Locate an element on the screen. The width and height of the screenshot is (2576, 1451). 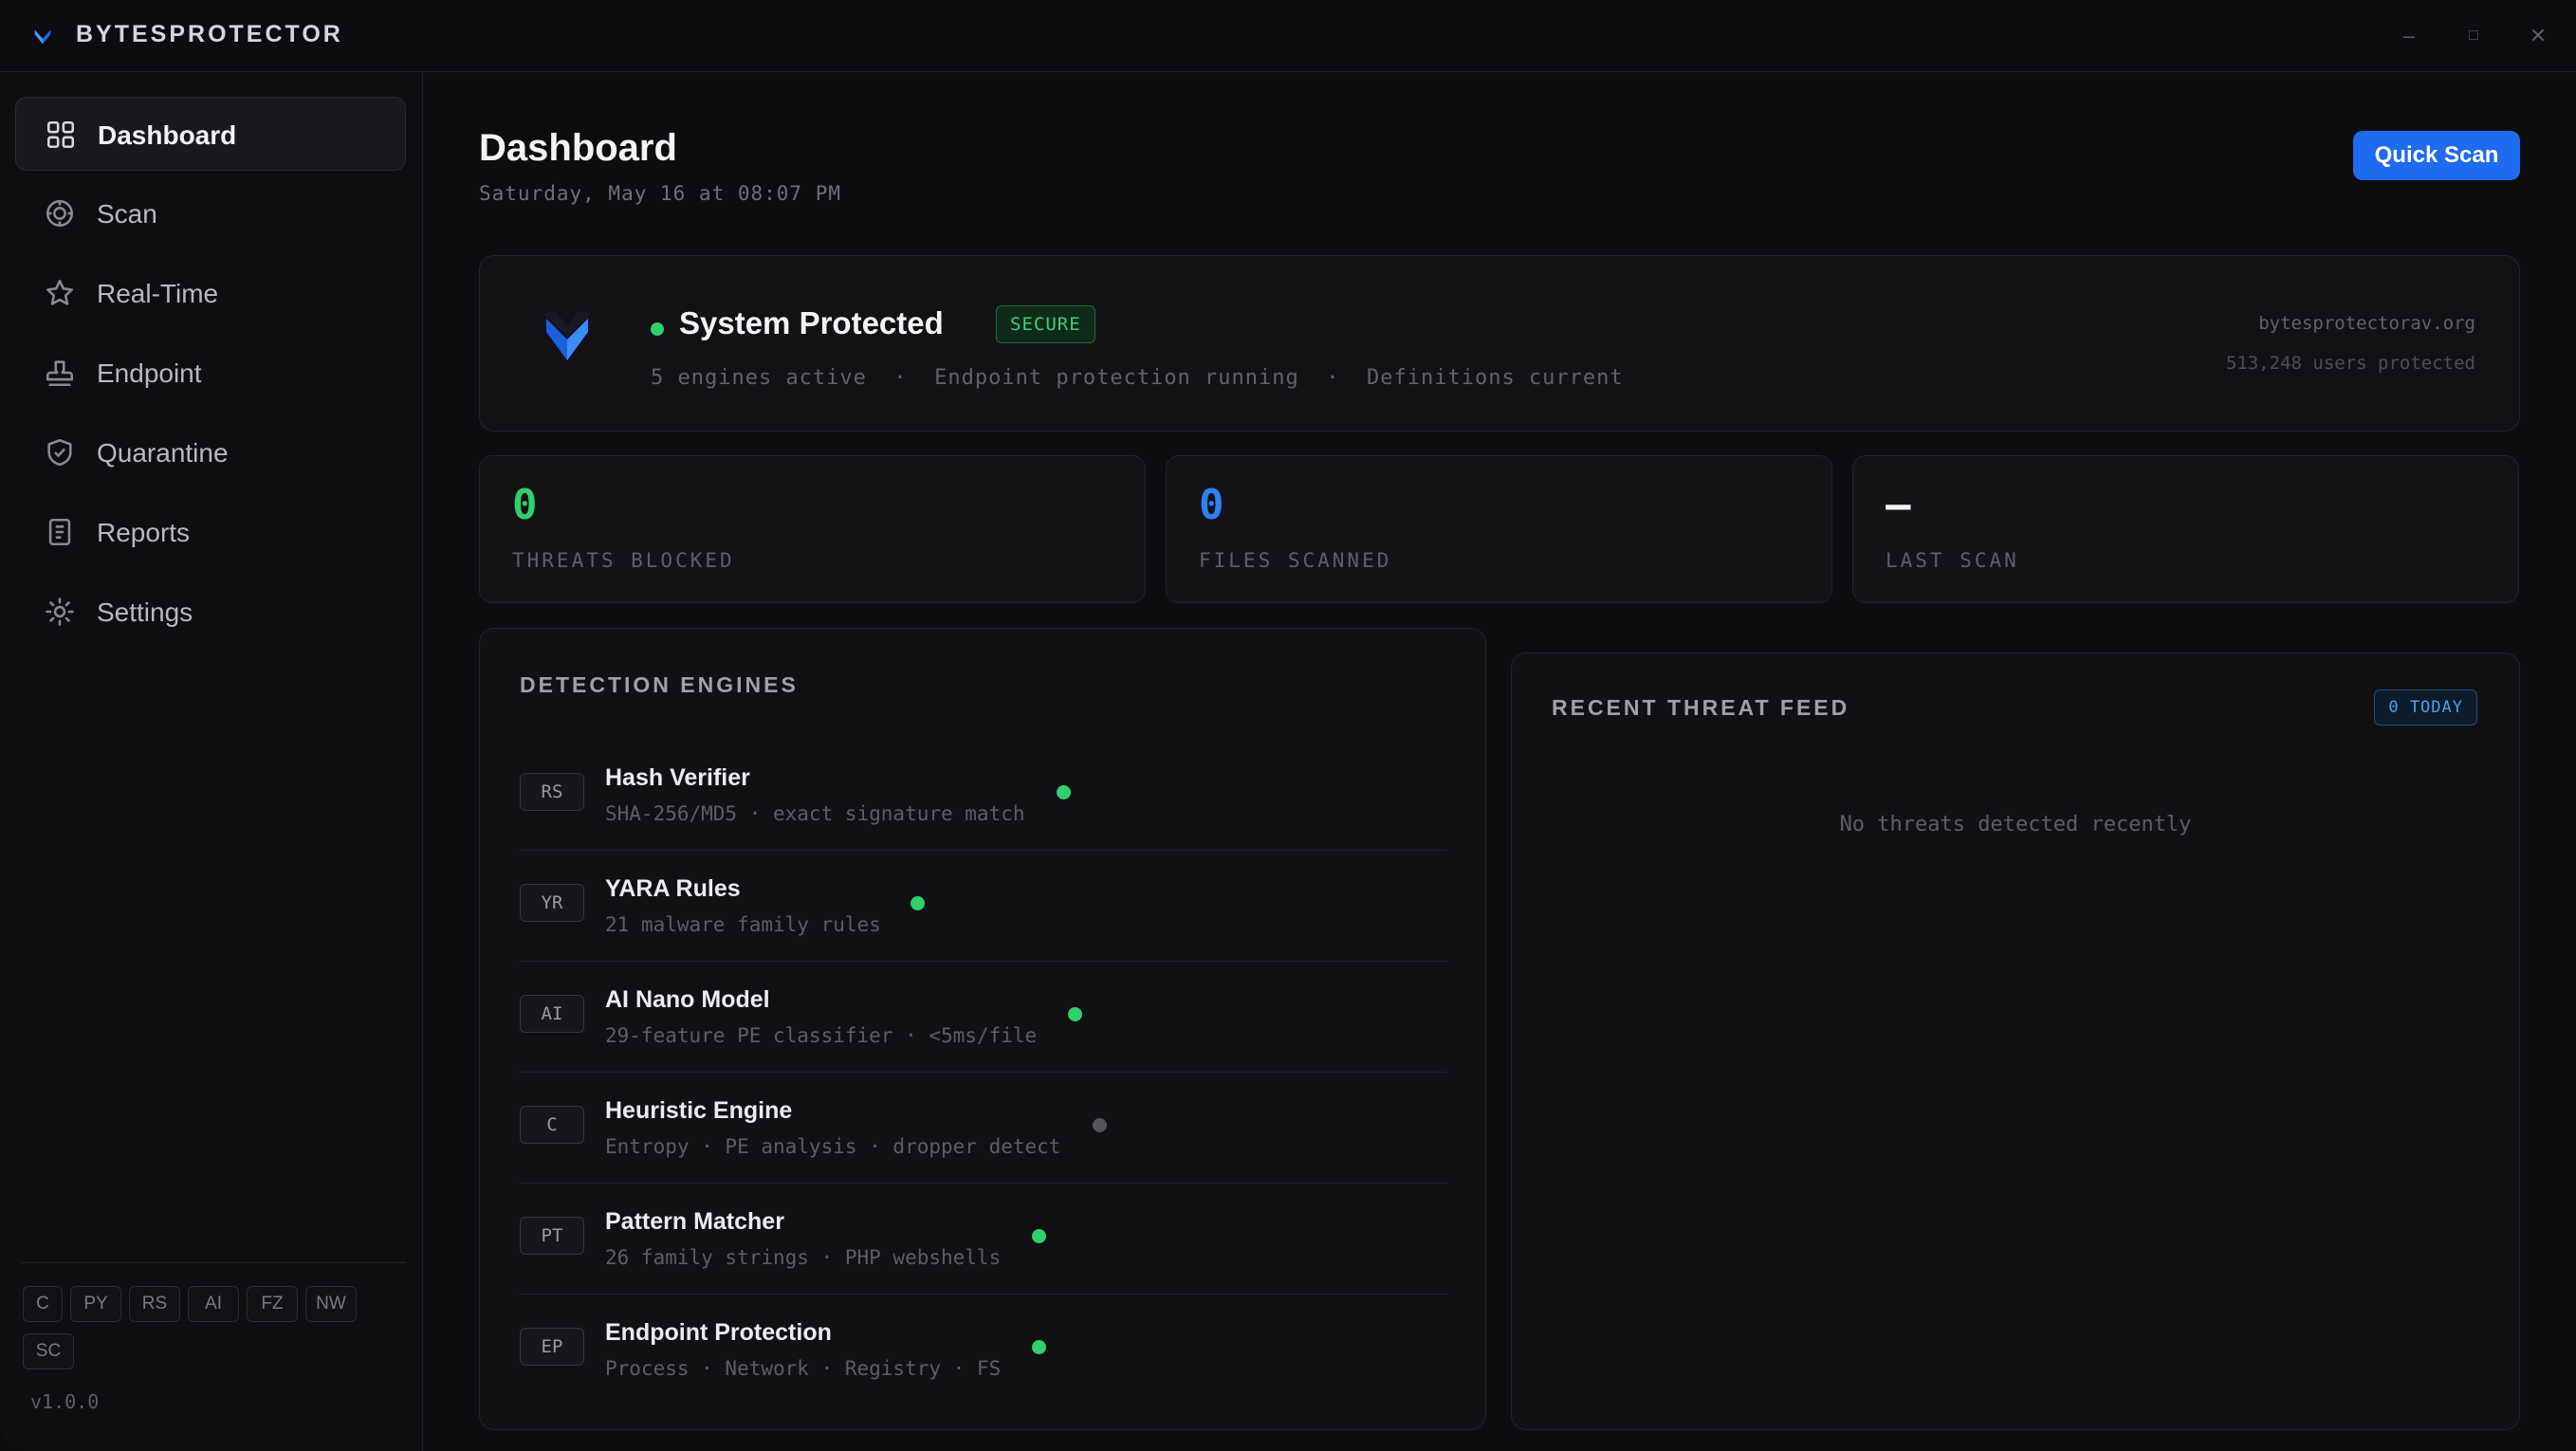
stat-label: LAST SCAN is located at coordinates (1952, 560).